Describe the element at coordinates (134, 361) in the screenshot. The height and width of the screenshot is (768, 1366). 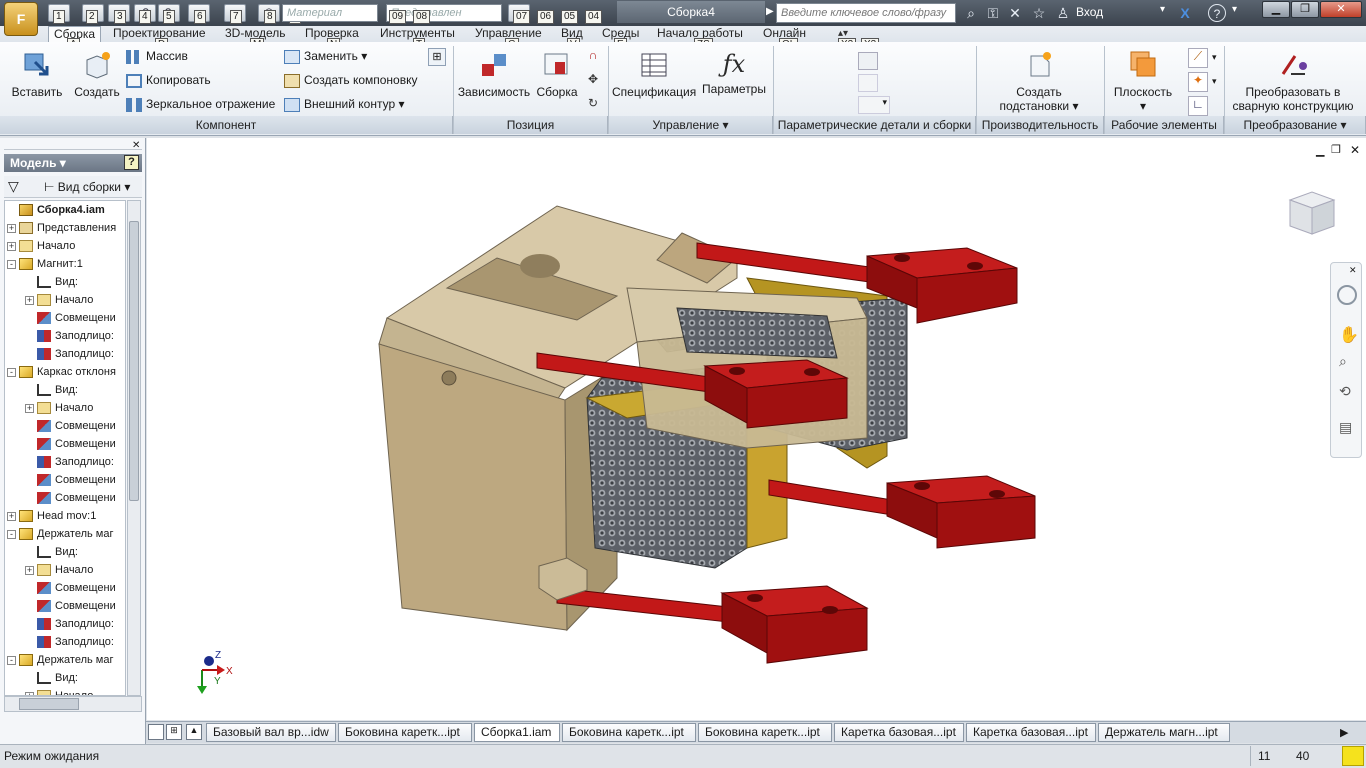
I see `scroll-thumb` at that location.